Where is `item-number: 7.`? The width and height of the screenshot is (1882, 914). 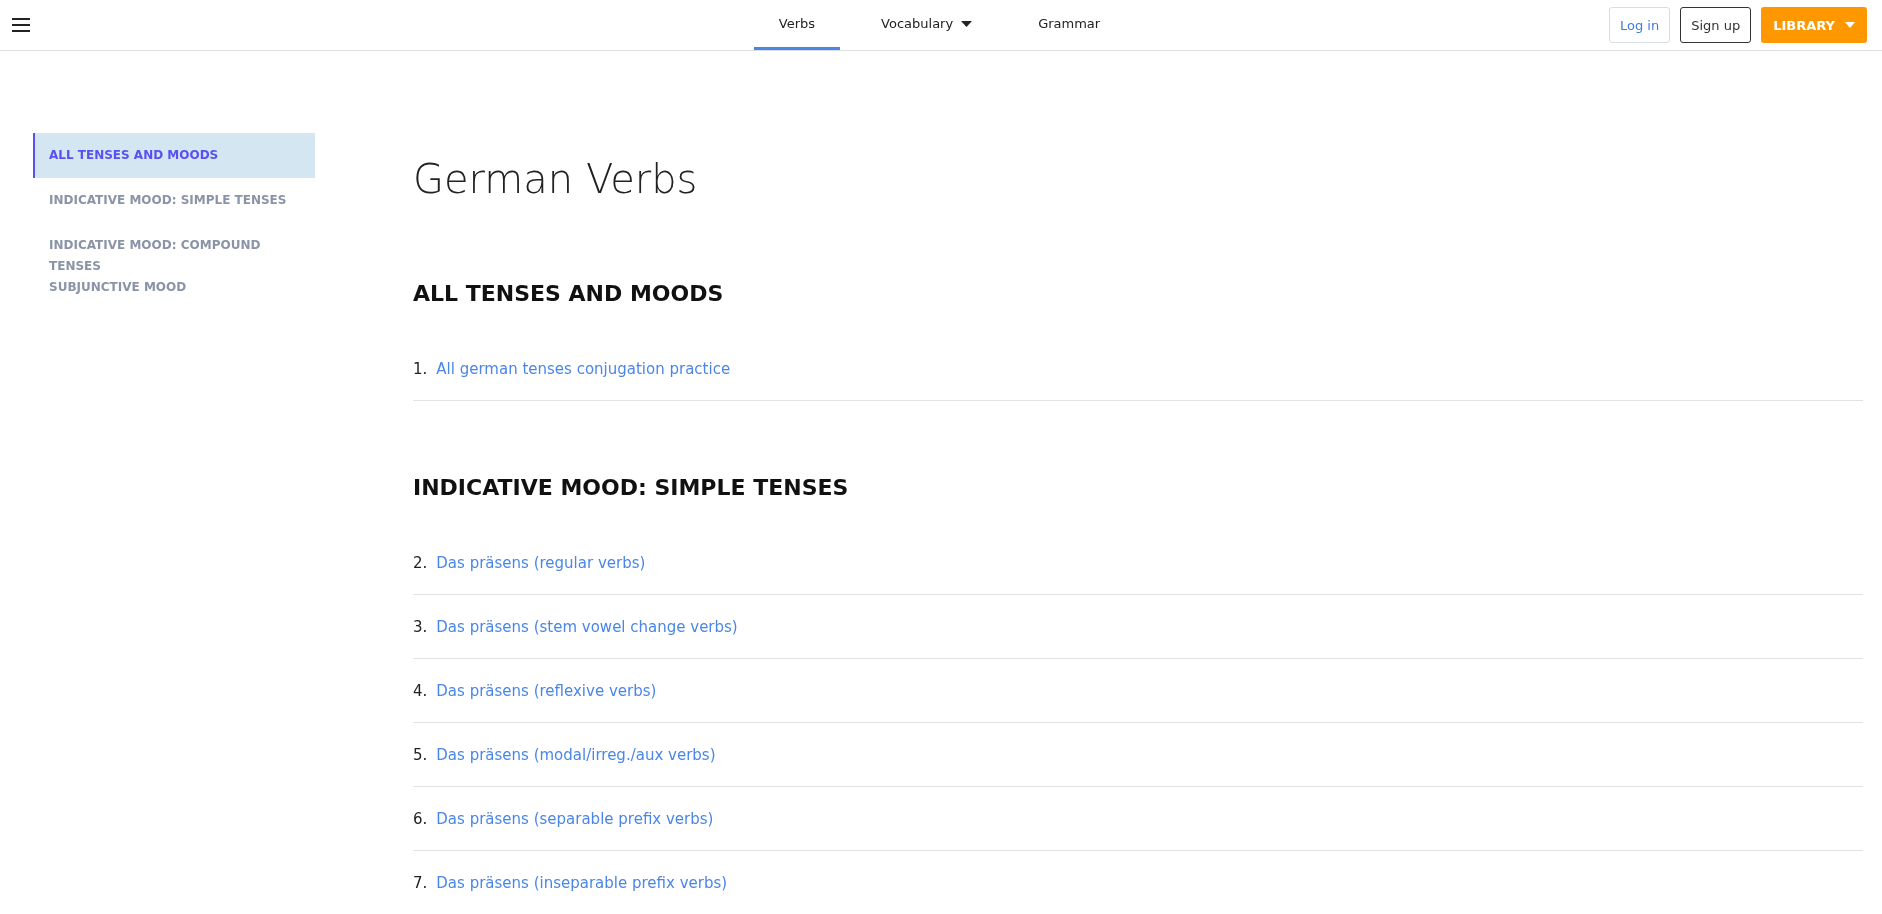 item-number: 7. is located at coordinates (420, 882).